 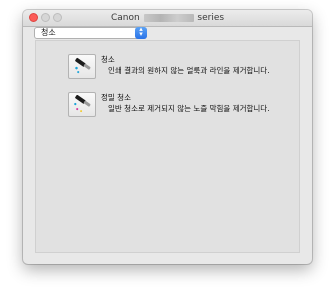 What do you see at coordinates (141, 32) in the screenshot?
I see `chevron-updown-icon: ▴ ▾` at bounding box center [141, 32].